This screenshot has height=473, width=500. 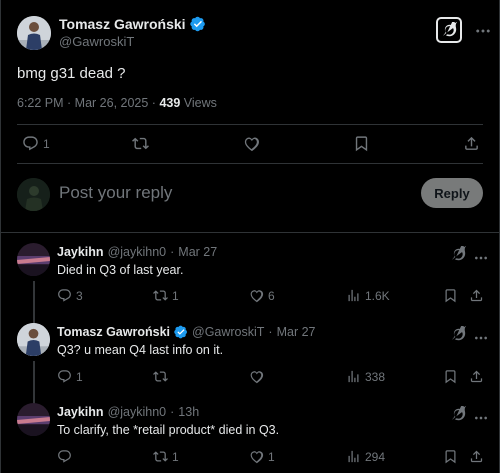 I want to click on reply-action, so click(x=66, y=456).